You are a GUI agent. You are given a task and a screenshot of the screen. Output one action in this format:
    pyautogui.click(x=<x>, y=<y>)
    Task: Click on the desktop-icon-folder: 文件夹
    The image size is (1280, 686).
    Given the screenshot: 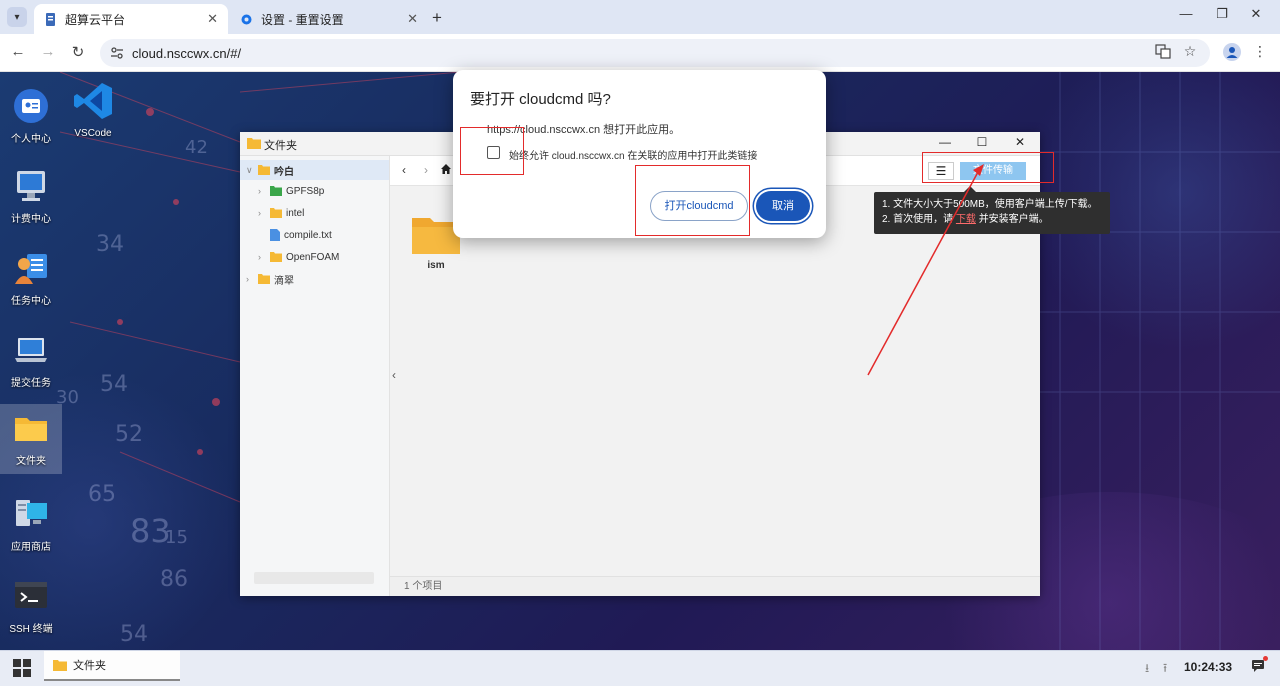 What is the action you would take?
    pyautogui.click(x=31, y=439)
    